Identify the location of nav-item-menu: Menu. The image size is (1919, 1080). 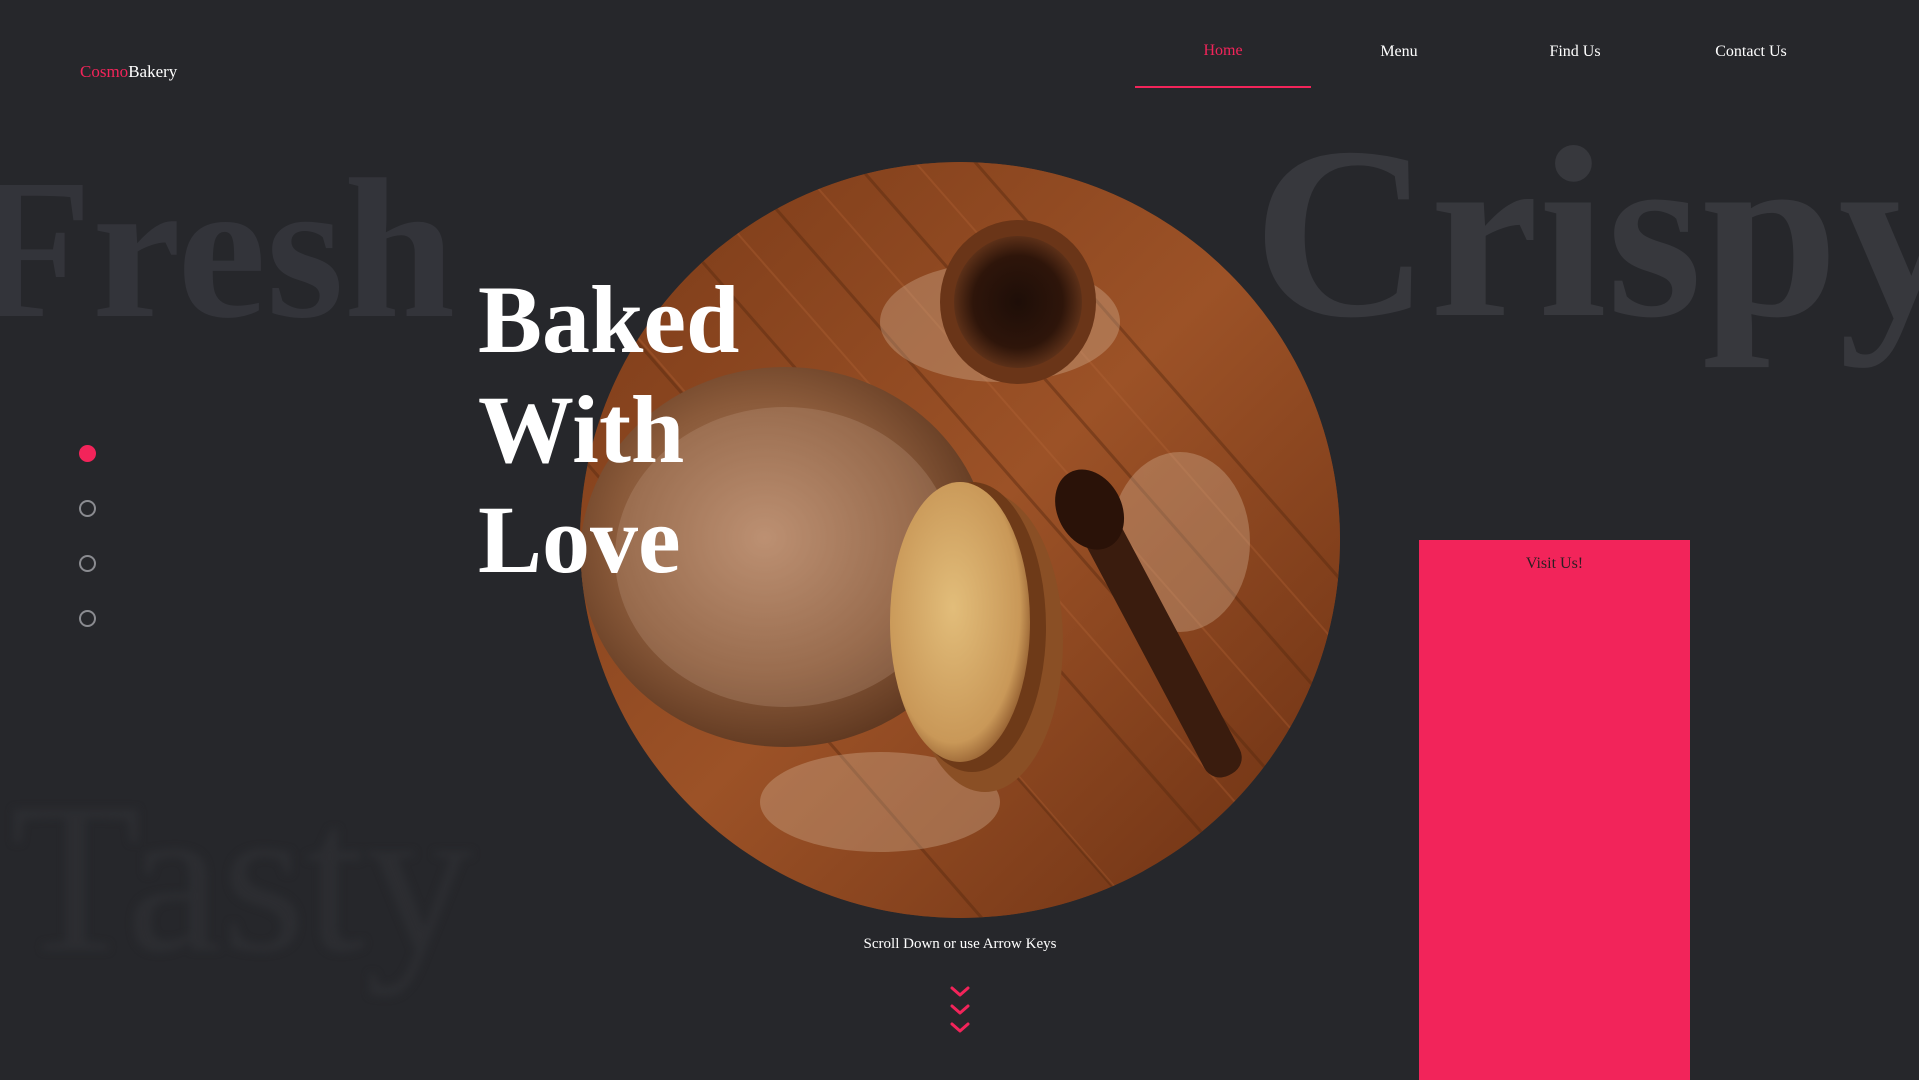
(1399, 44).